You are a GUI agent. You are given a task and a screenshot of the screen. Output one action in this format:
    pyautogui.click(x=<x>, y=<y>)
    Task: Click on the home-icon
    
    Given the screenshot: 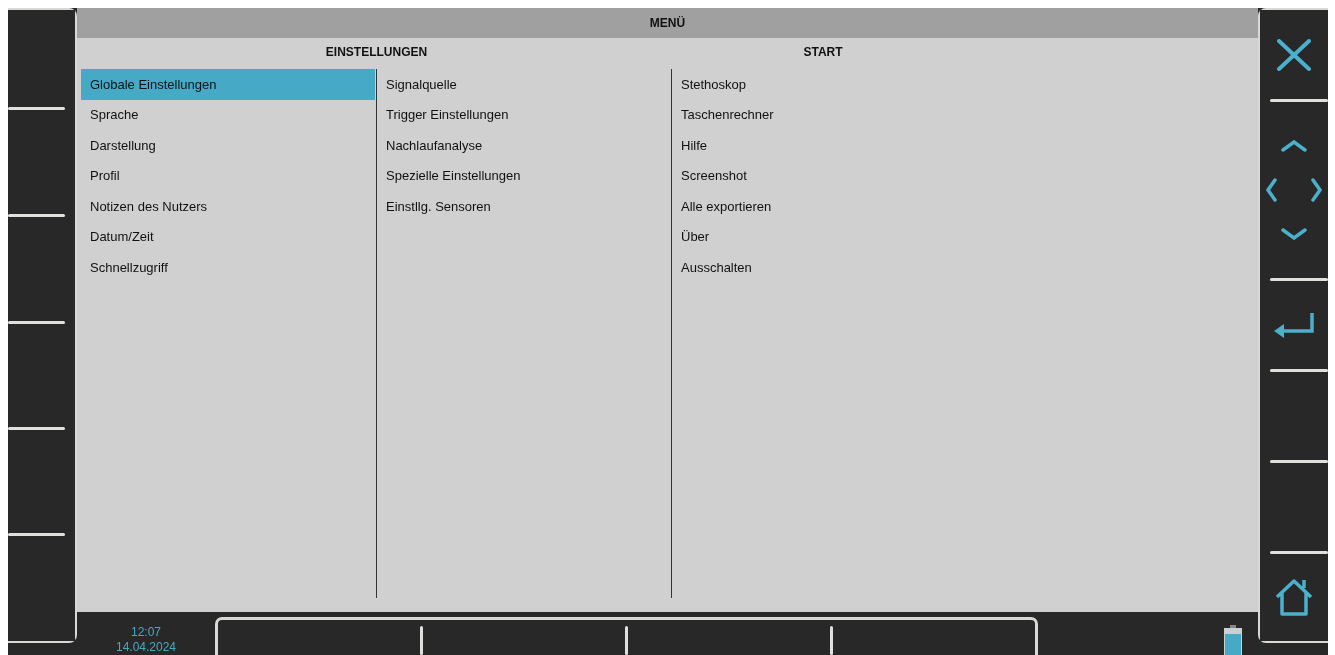 What is the action you would take?
    pyautogui.click(x=1294, y=597)
    